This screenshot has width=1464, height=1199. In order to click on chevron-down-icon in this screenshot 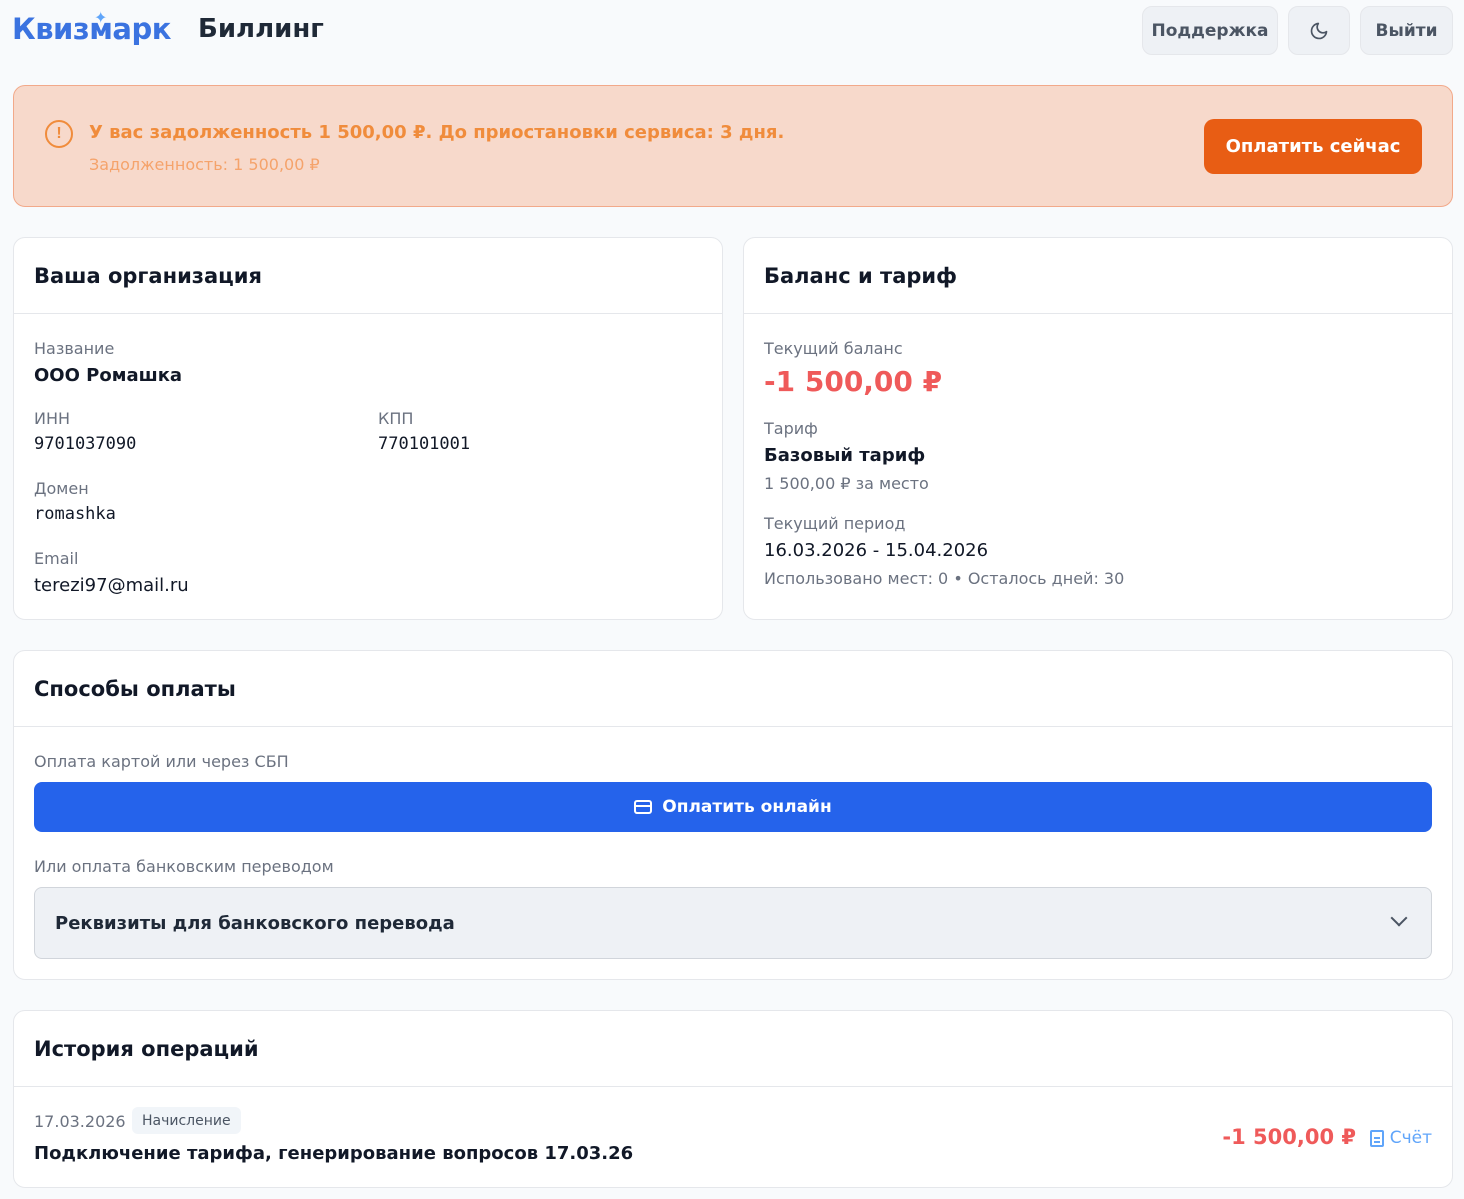, I will do `click(1399, 918)`.